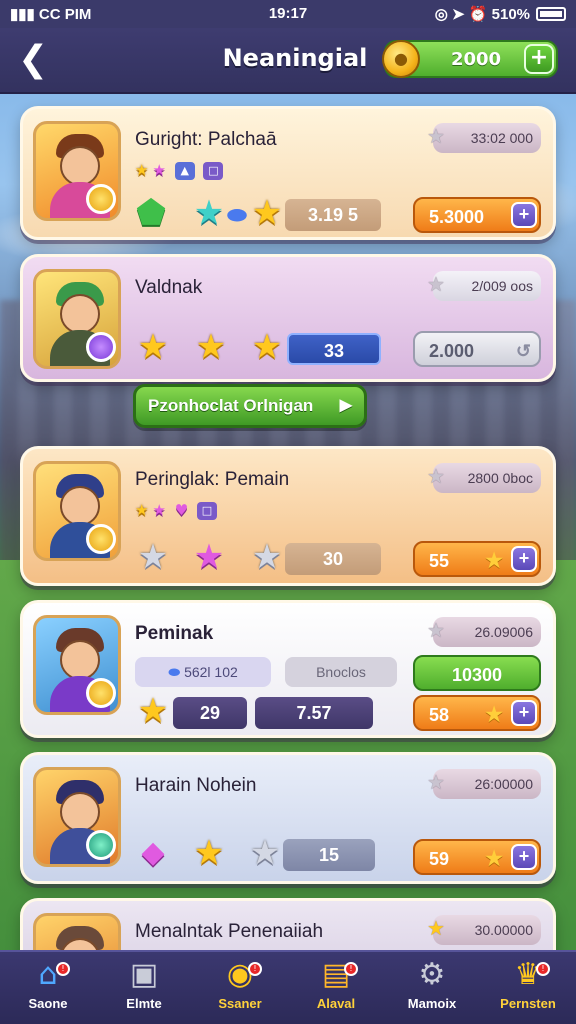 Image resolution: width=576 pixels, height=1024 pixels. Describe the element at coordinates (288, 318) in the screenshot. I see `player-card: Valdnak ★ 2/009 oos ★ ★ ★ 33 2.000 ↺` at that location.